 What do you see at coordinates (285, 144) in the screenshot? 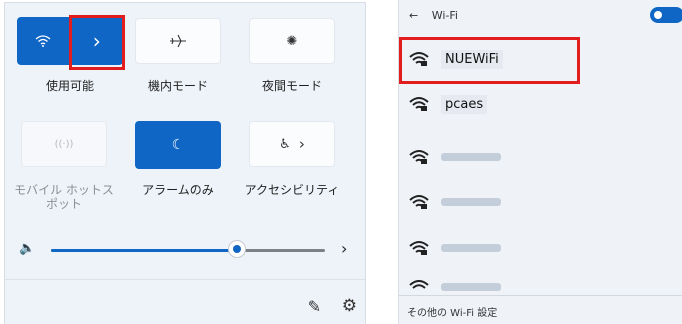
I see `accessibility-icon: ♿` at bounding box center [285, 144].